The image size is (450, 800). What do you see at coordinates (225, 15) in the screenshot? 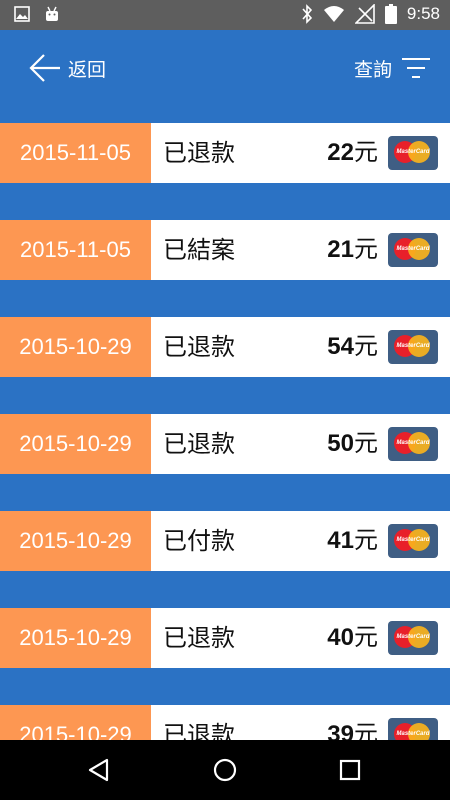
I see `status-bar: 9:58` at bounding box center [225, 15].